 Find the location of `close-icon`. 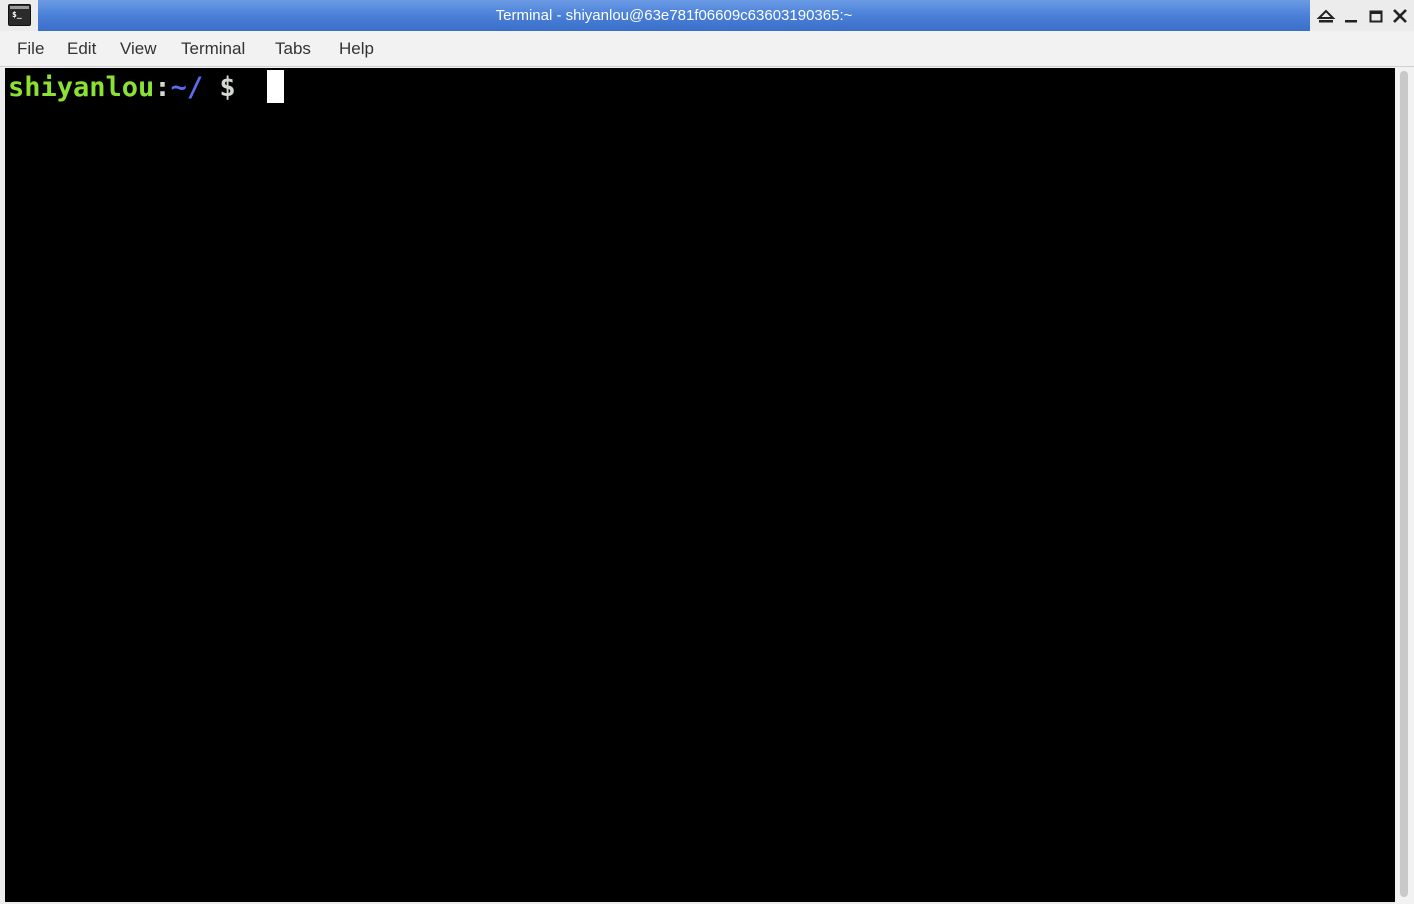

close-icon is located at coordinates (1400, 16).